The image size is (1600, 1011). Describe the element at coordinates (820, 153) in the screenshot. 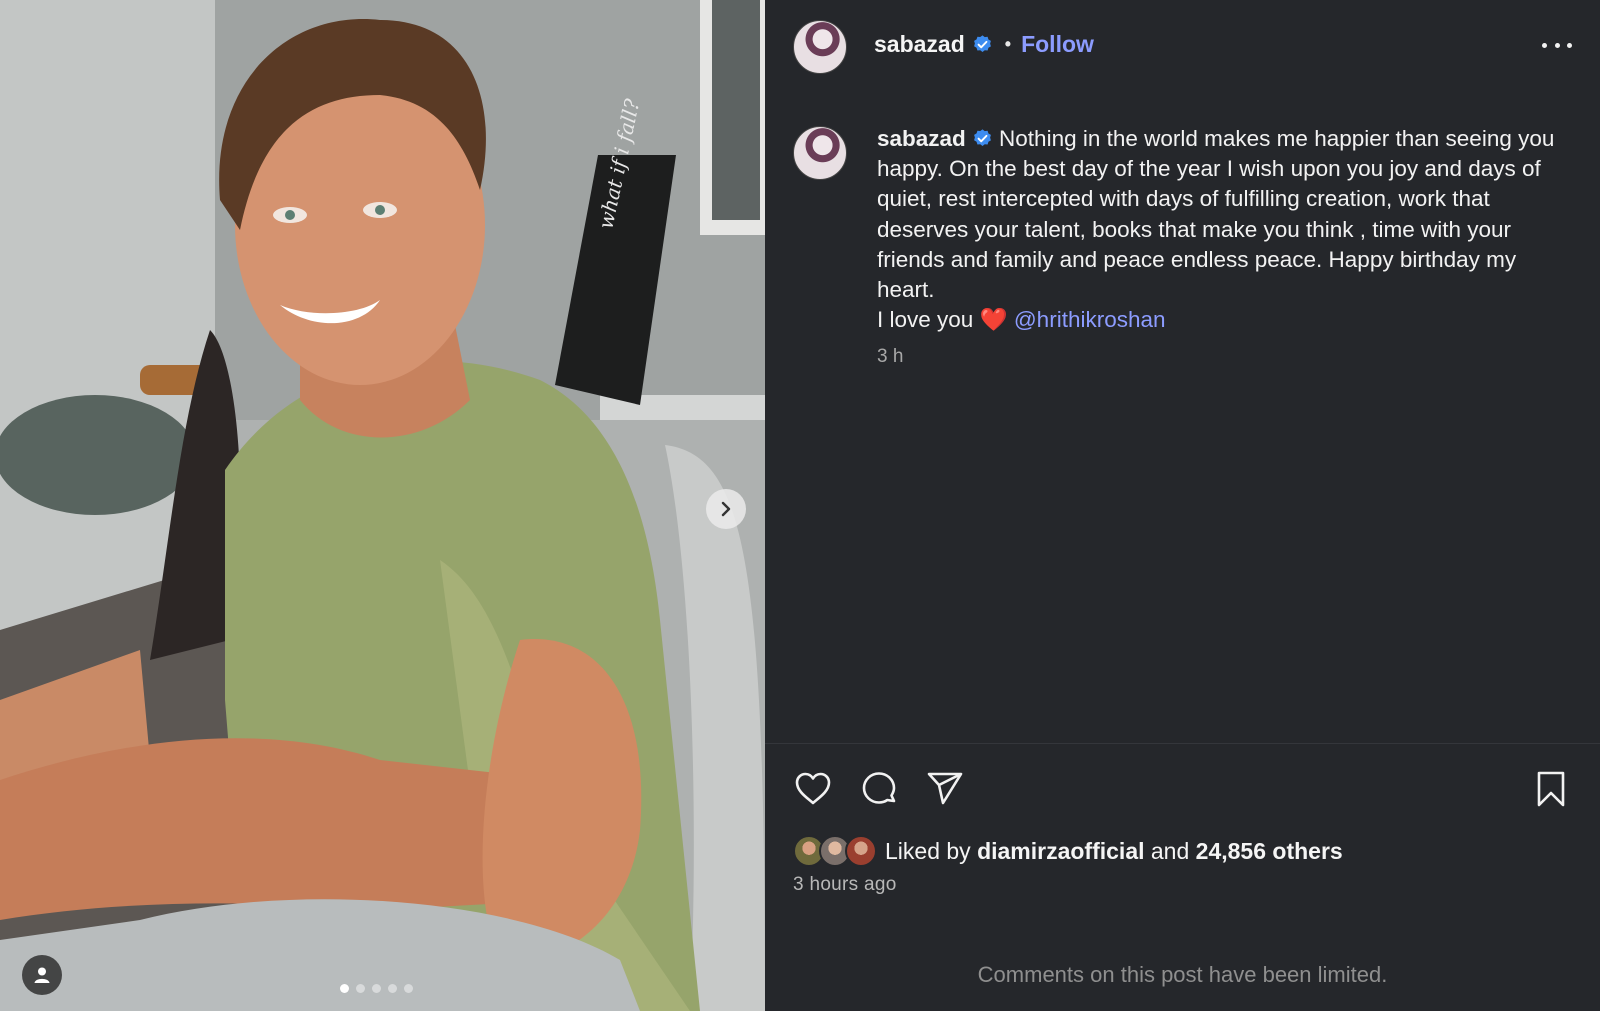

I see `caption-avatar` at that location.